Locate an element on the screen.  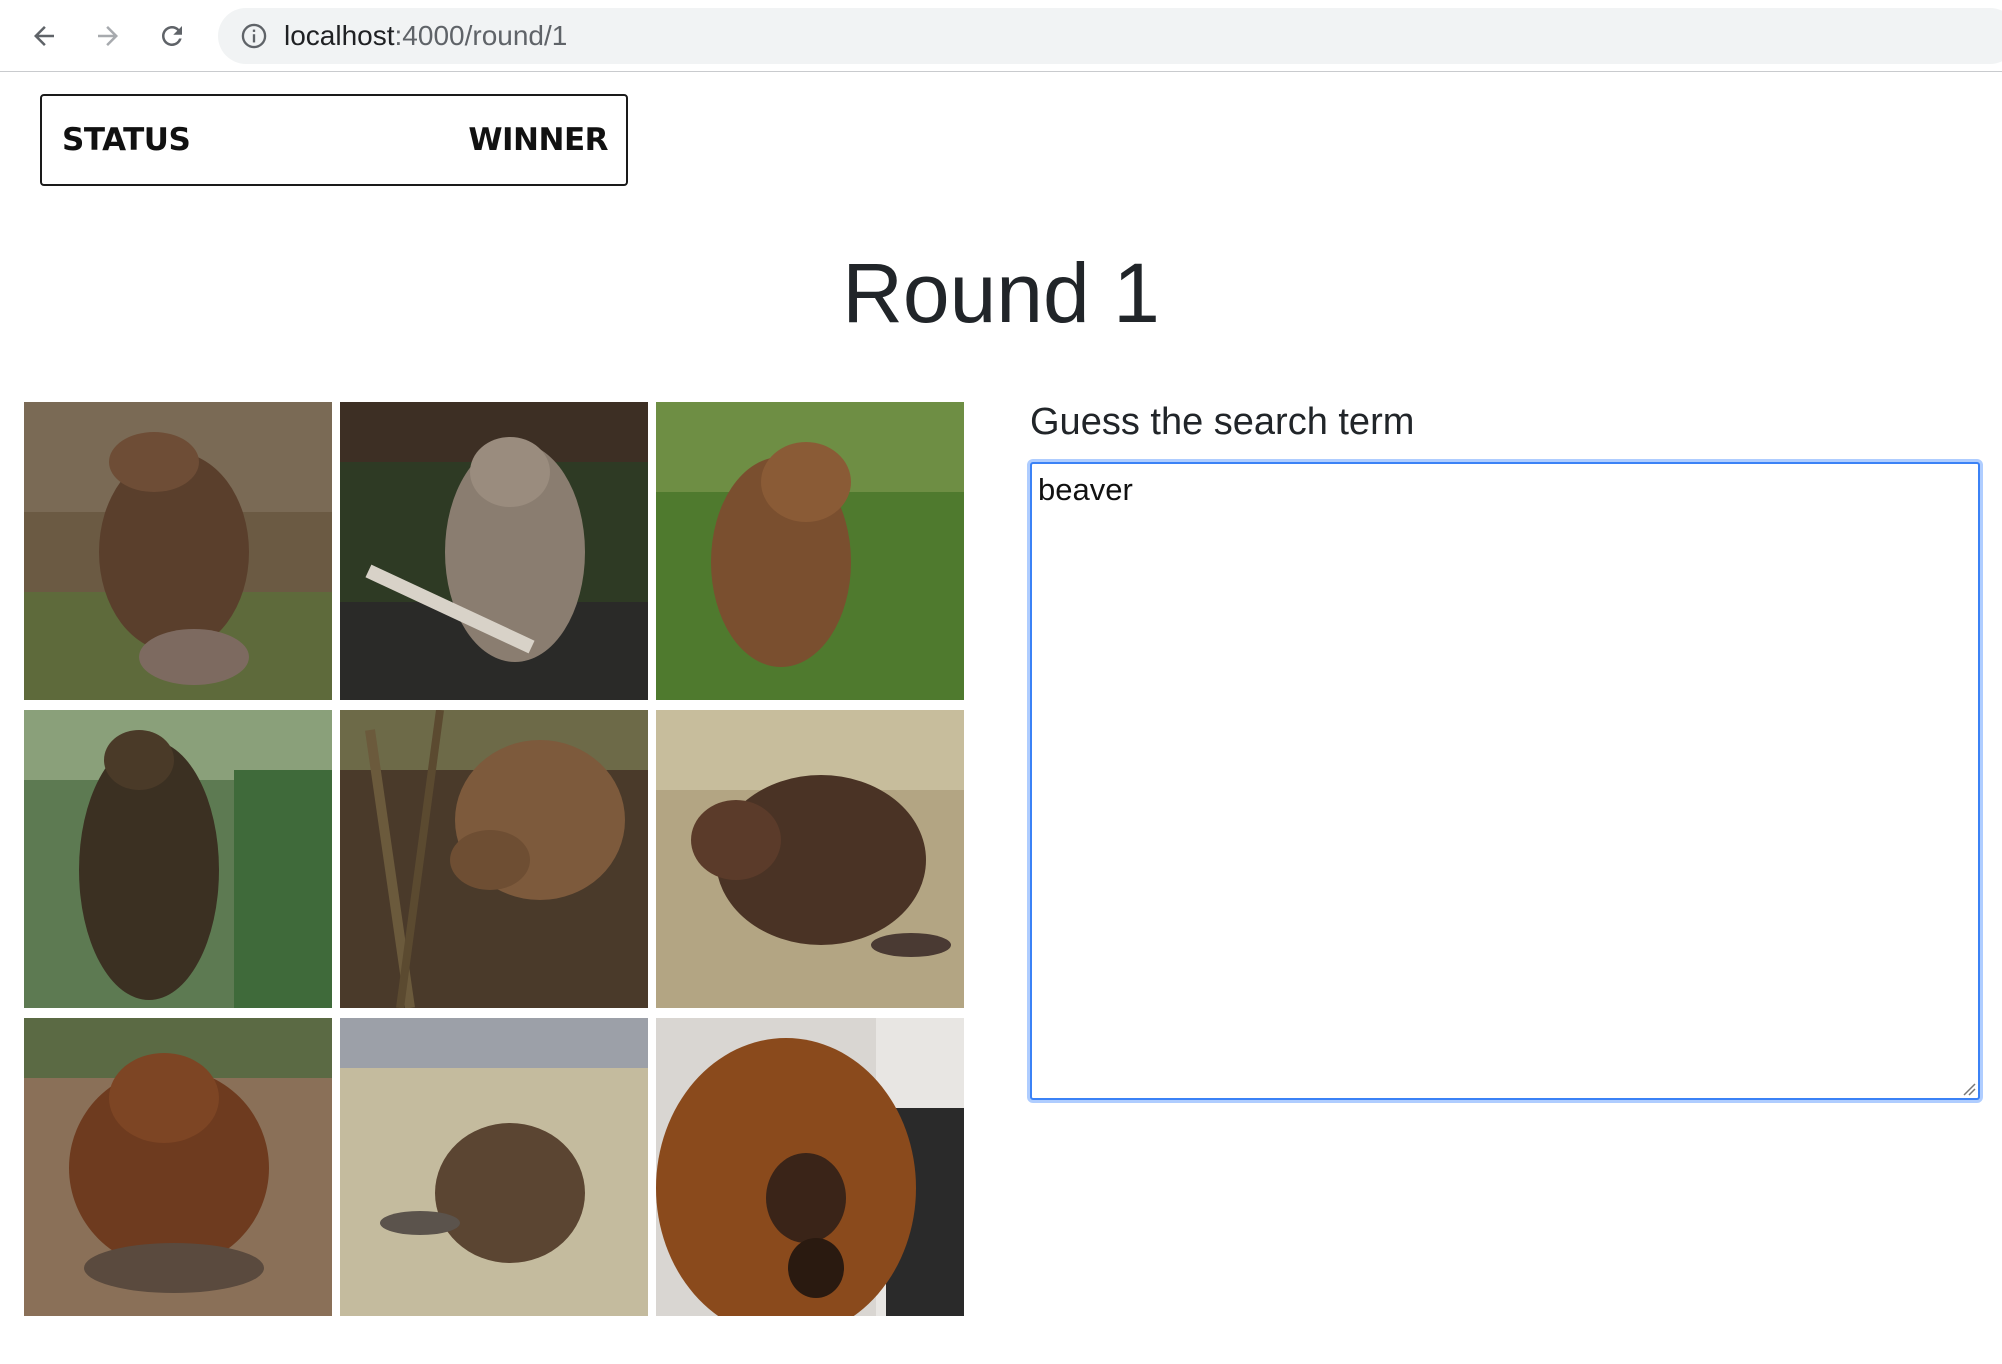
arrow-right-icon is located at coordinates (108, 36).